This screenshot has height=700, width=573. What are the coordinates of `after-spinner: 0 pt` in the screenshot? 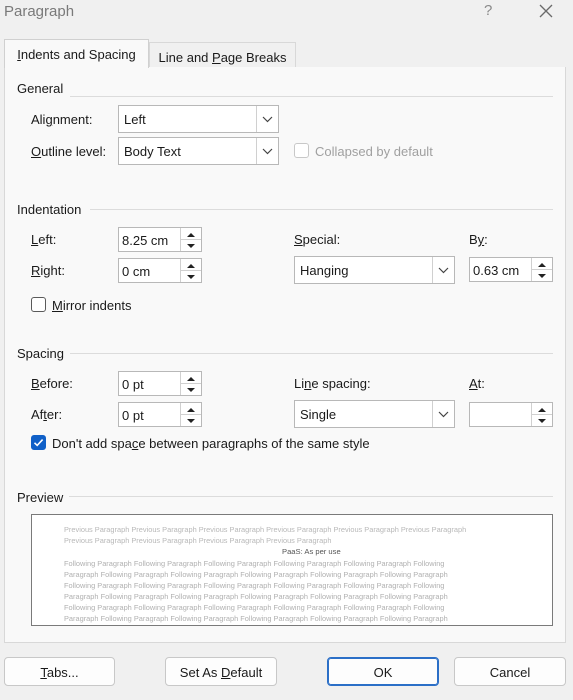 It's located at (160, 414).